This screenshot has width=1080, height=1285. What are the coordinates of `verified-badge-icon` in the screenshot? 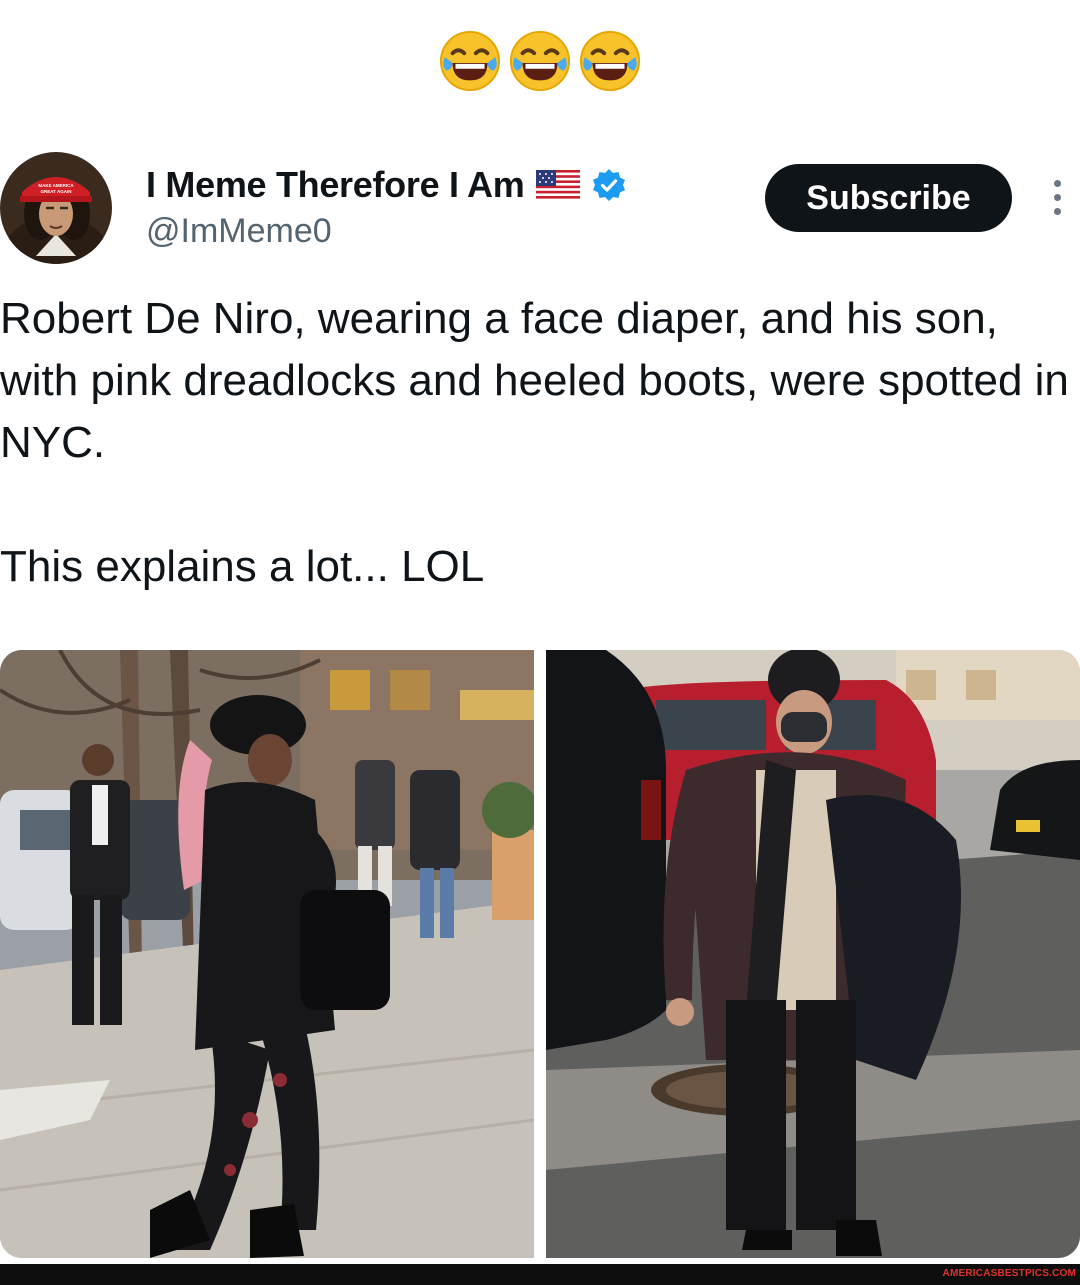 It's located at (609, 185).